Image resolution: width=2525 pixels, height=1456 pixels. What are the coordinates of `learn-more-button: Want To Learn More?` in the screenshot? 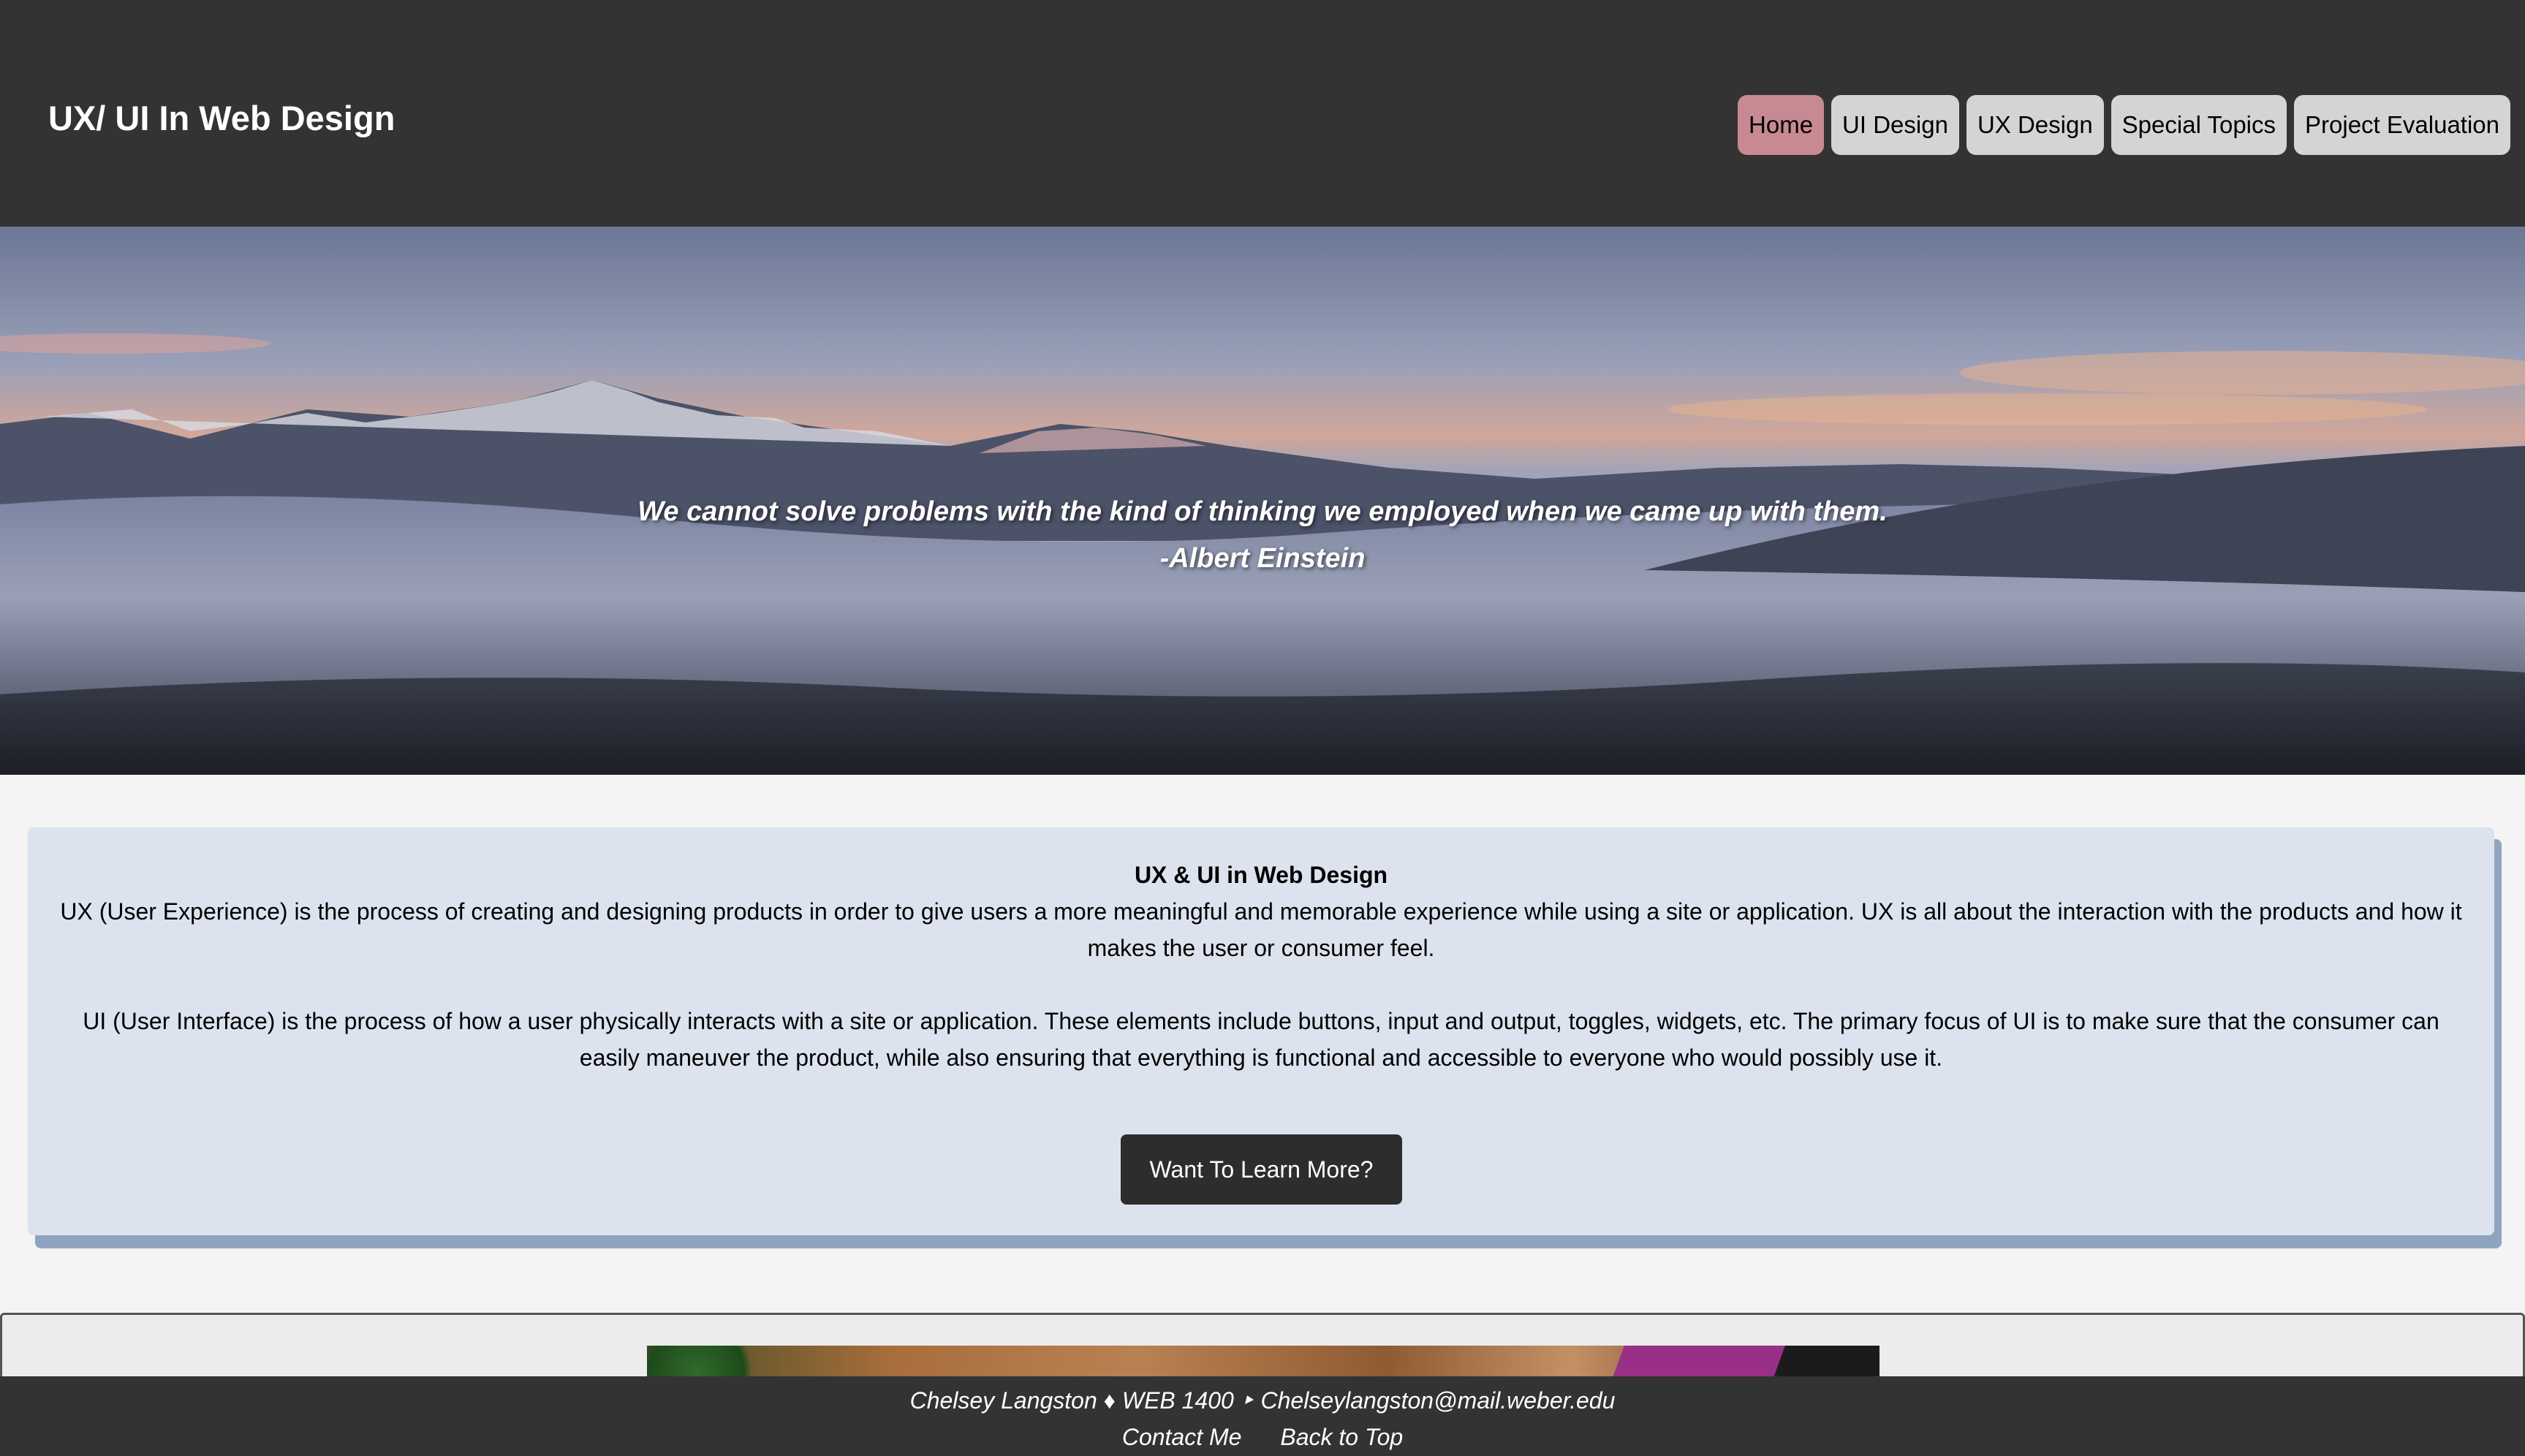 It's located at (1261, 1169).